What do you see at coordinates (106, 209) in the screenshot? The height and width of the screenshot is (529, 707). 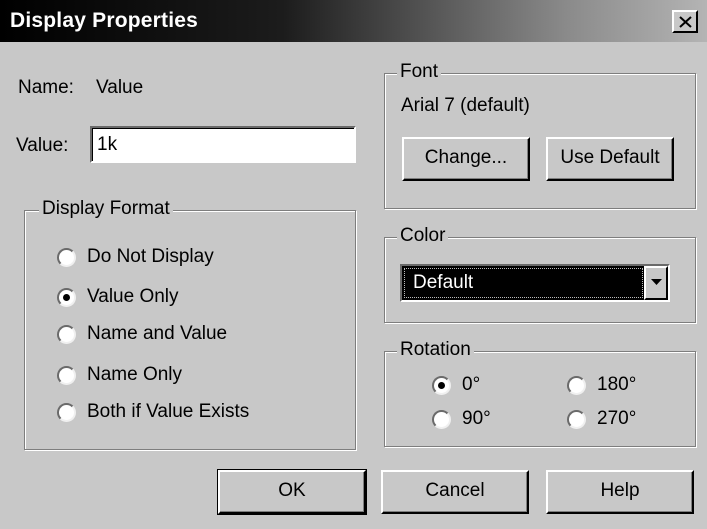 I see `display-format-legend: Display Format` at bounding box center [106, 209].